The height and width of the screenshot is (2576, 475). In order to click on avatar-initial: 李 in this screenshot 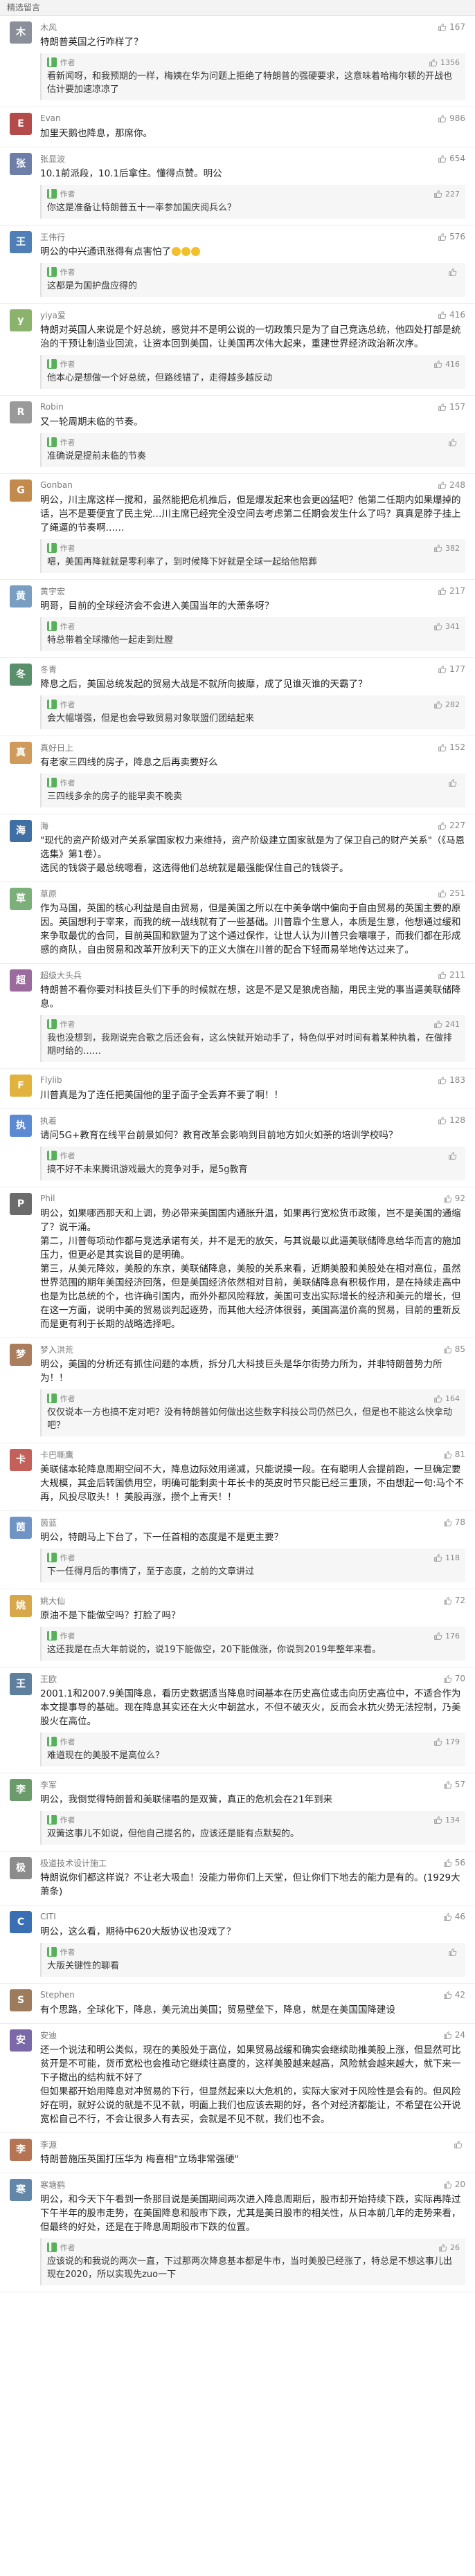, I will do `click(21, 2150)`.